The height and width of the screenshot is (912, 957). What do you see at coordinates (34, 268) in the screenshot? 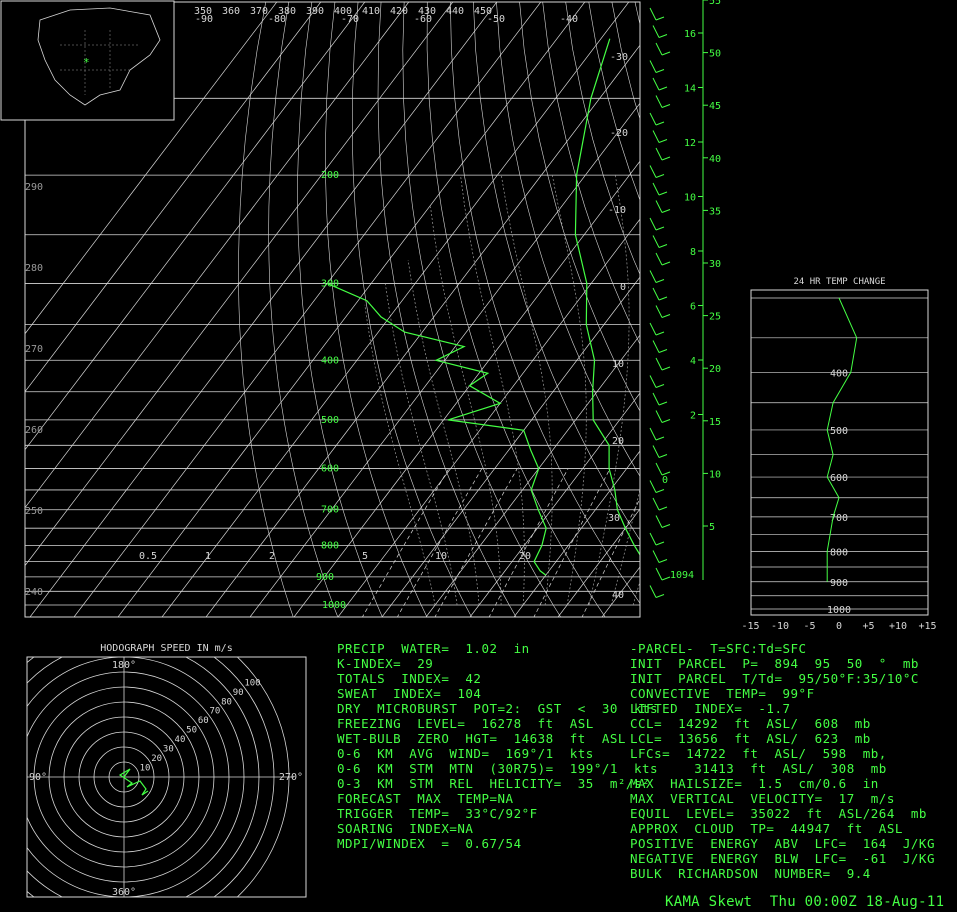
I see `theta-label: 280` at bounding box center [34, 268].